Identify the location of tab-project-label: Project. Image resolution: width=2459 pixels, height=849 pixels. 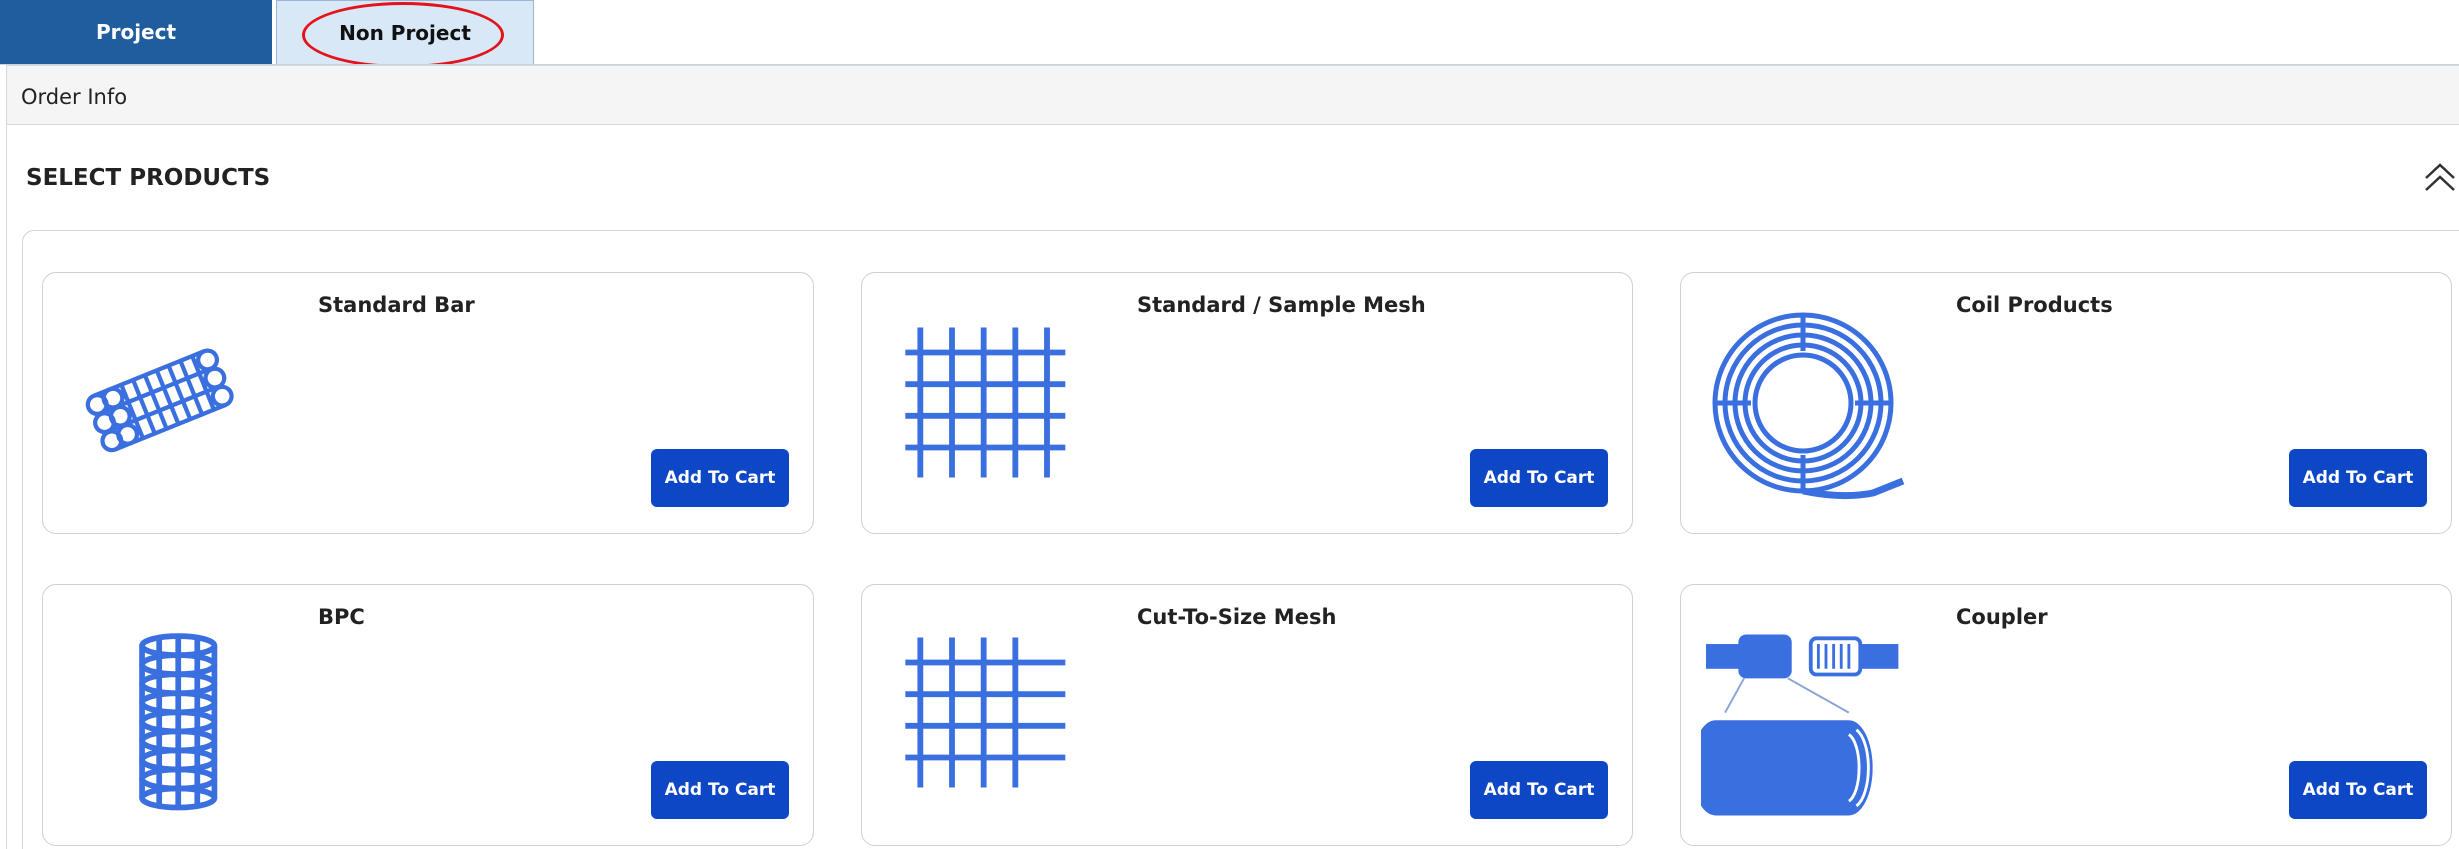
(136, 32).